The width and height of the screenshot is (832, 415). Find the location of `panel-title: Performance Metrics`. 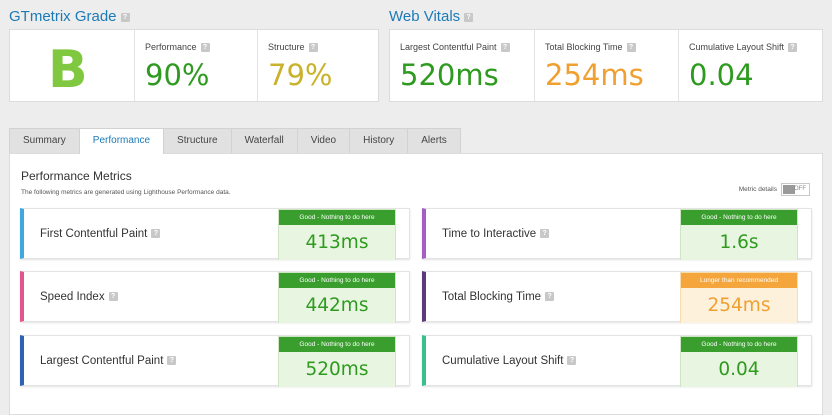

panel-title: Performance Metrics is located at coordinates (76, 176).